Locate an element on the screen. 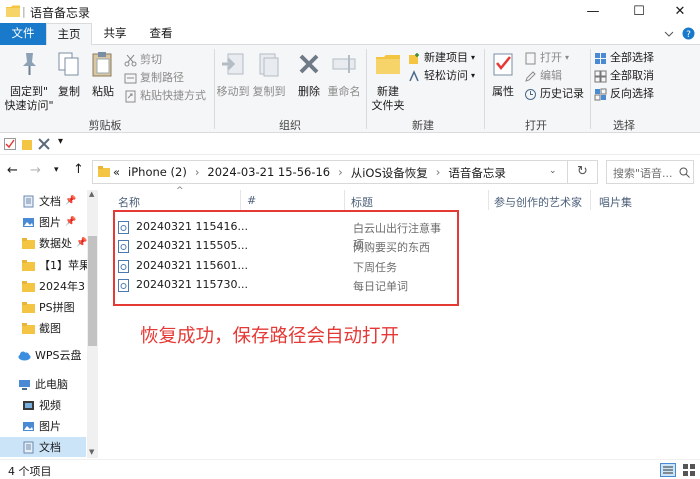  copy-to-button: 复制到 is located at coordinates (269, 74).